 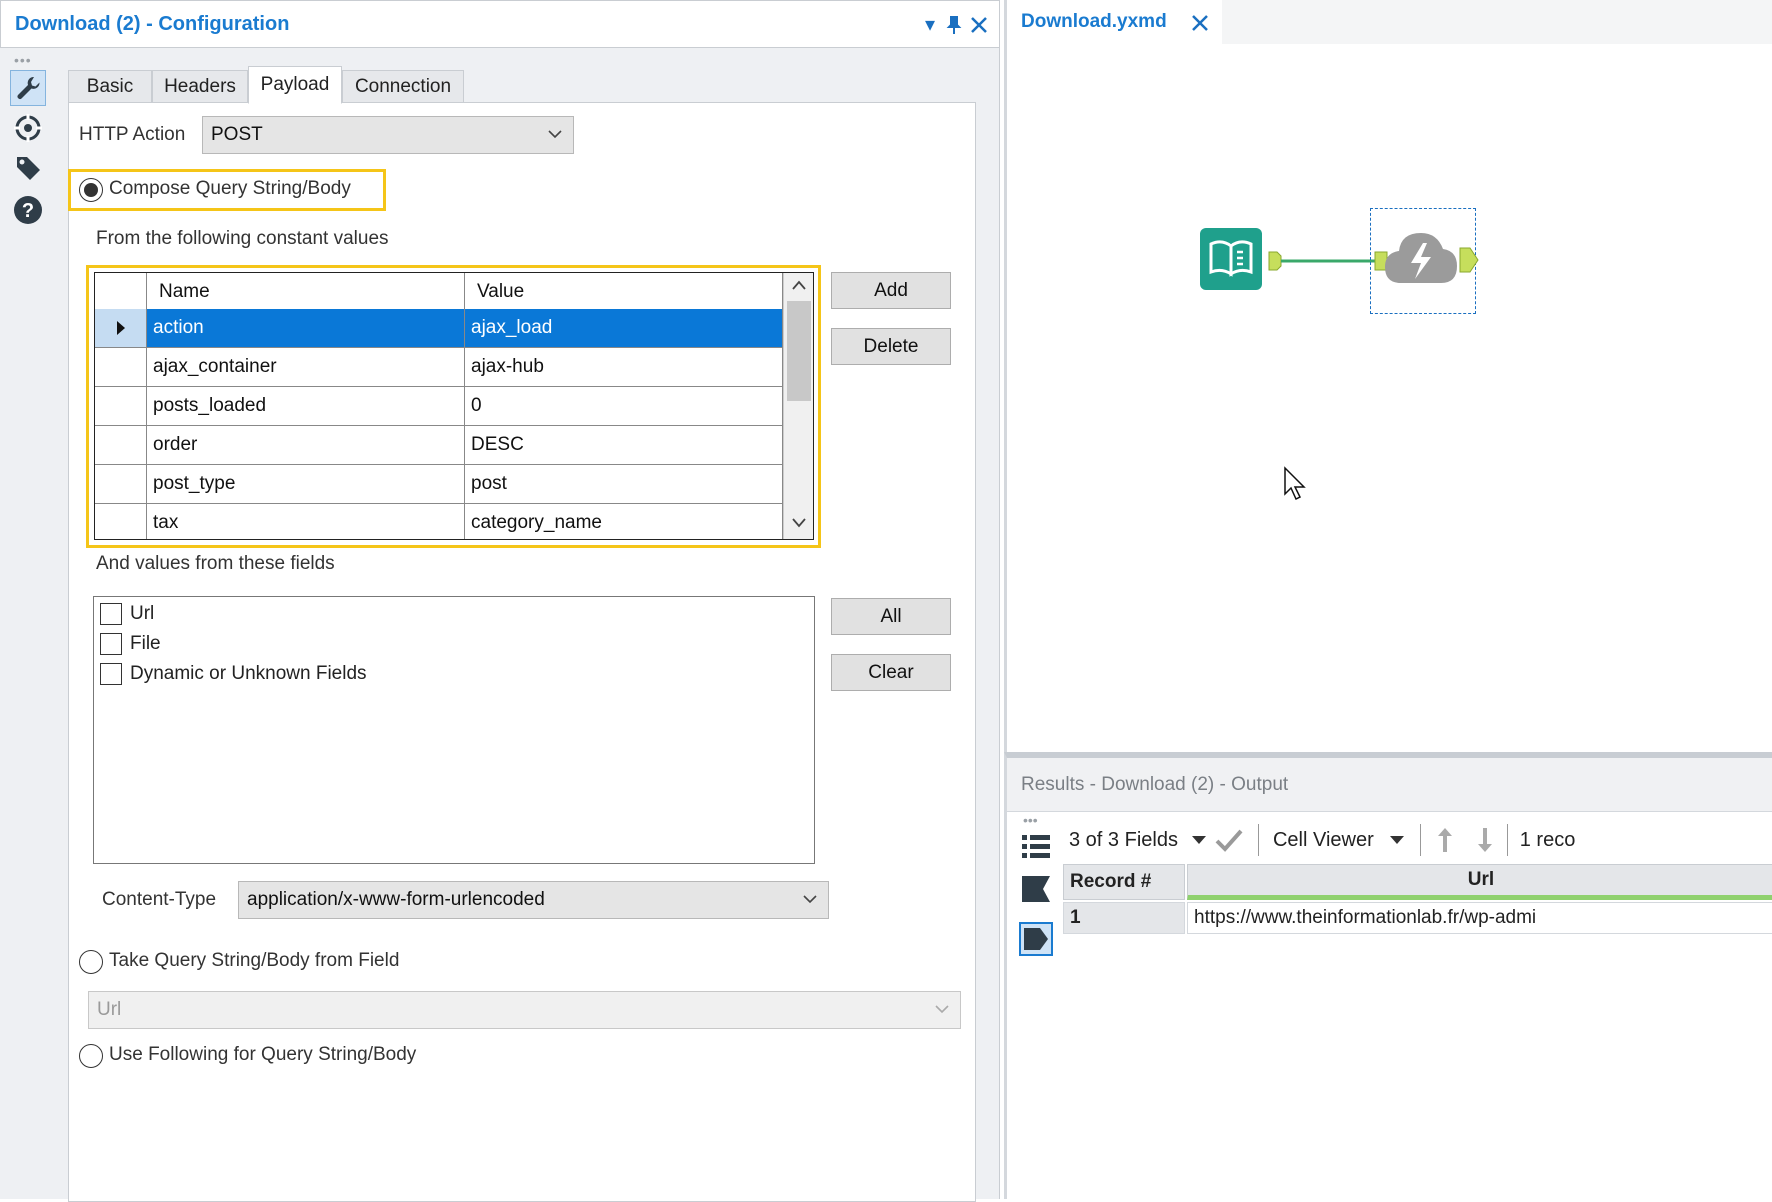 I want to click on grid-cell-name: posts_loaded, so click(x=306, y=406).